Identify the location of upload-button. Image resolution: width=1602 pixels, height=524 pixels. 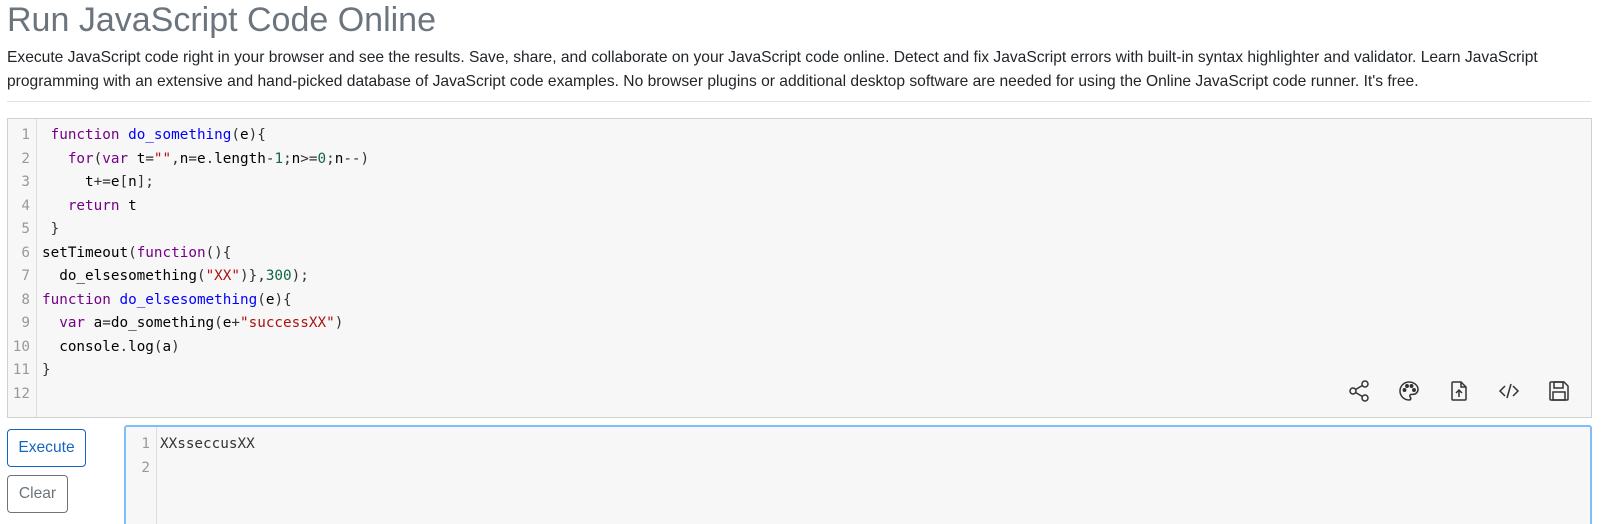
(1459, 391).